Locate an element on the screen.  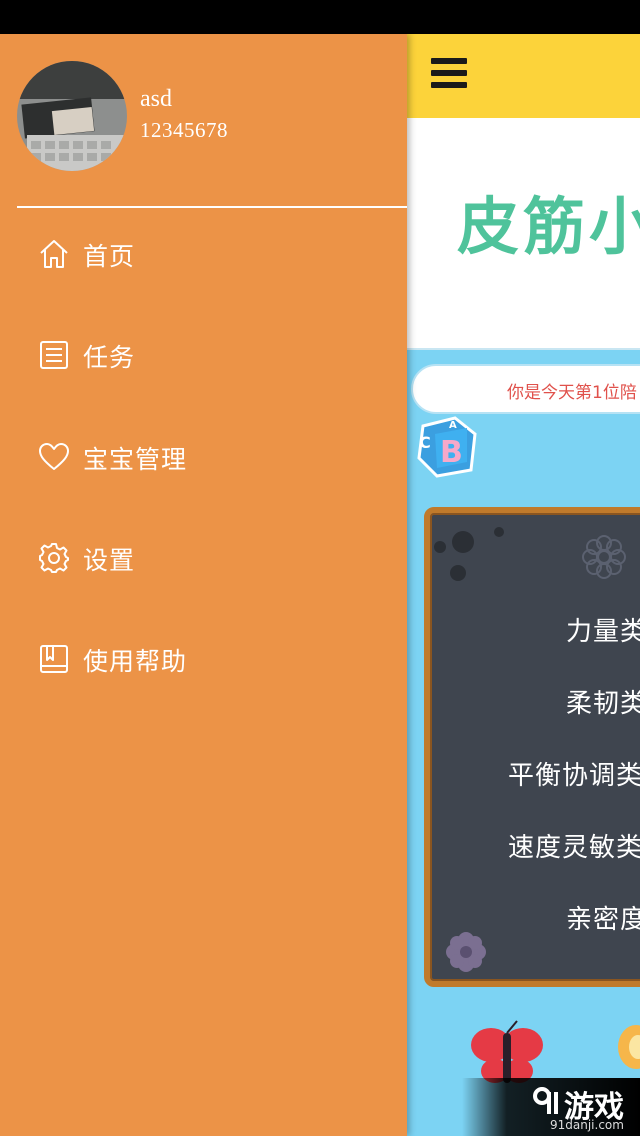
abc-cube-icon: B C A is located at coordinates (447, 447).